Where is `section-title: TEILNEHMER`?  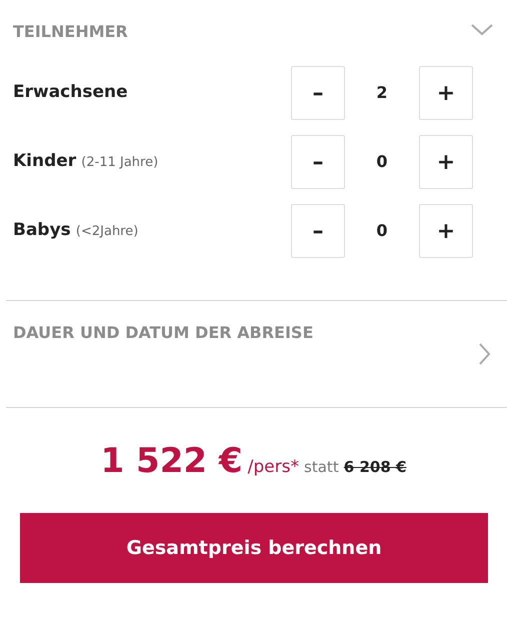
section-title: TEILNEHMER is located at coordinates (70, 32).